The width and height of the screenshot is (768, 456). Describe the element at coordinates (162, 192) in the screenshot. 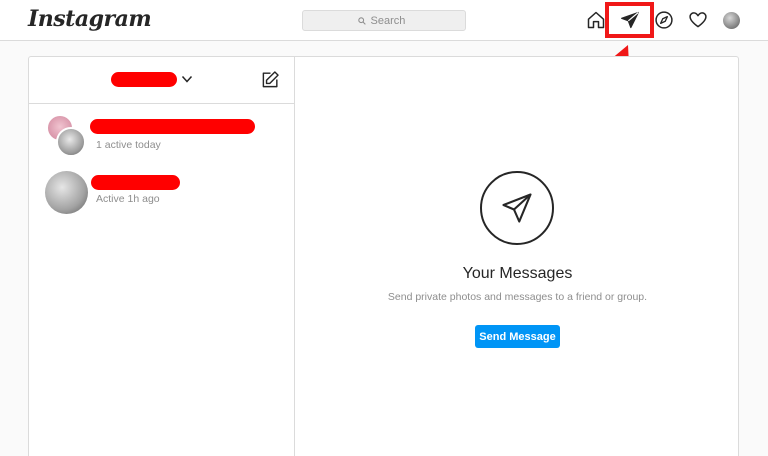

I see `thread-item: Active 1h ago` at that location.